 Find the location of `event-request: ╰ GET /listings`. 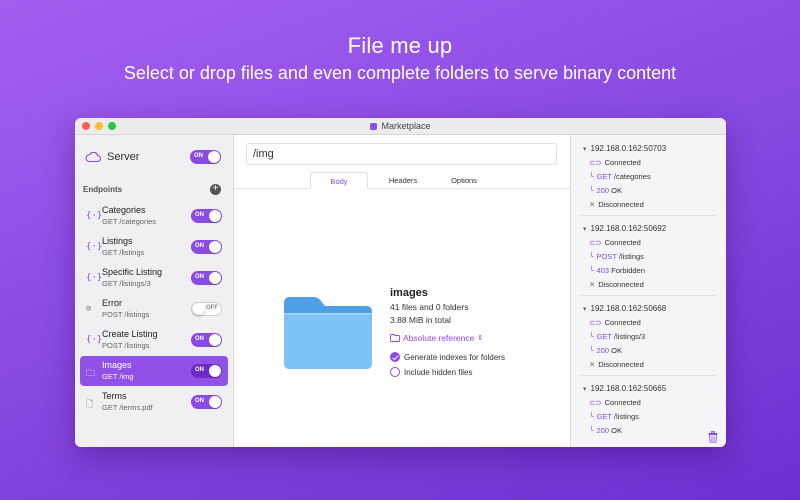

event-request: ╰ GET /listings is located at coordinates (614, 416).